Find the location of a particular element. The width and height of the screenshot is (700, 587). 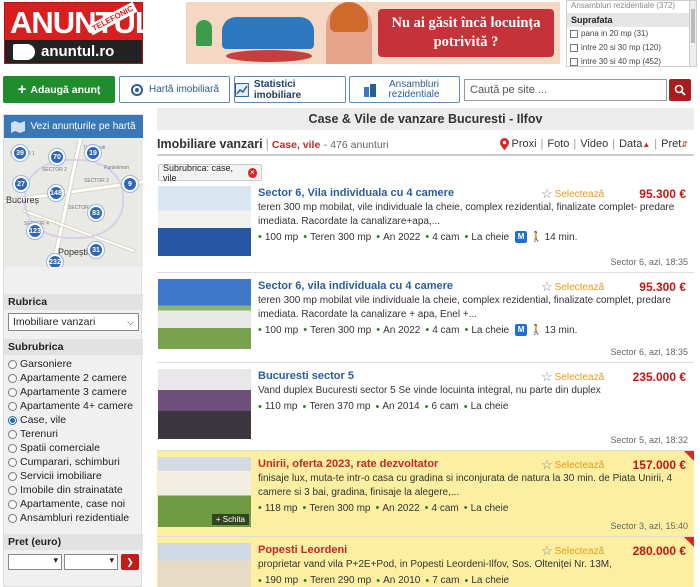

search-input is located at coordinates (565, 90).